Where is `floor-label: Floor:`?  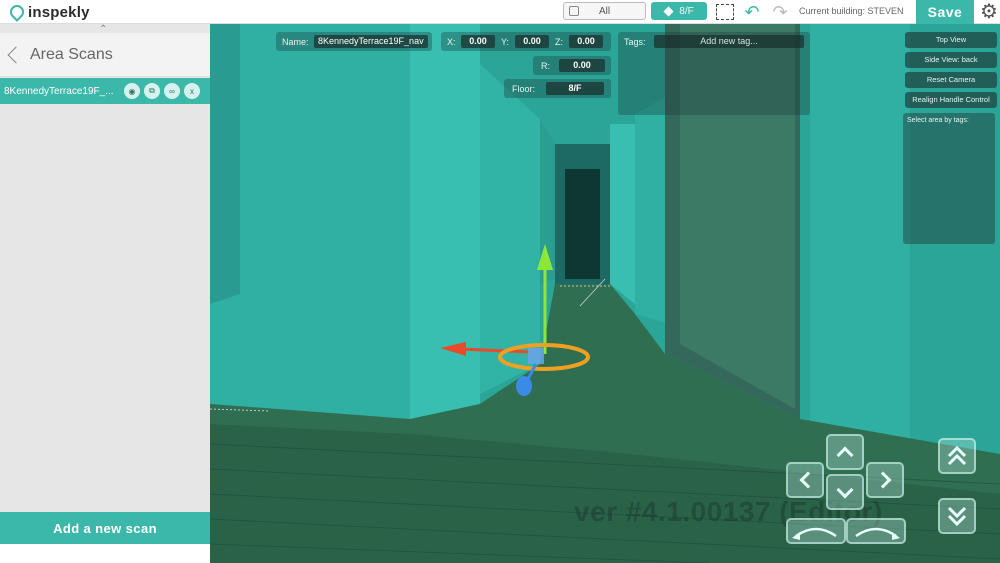
floor-label: Floor: is located at coordinates (524, 89).